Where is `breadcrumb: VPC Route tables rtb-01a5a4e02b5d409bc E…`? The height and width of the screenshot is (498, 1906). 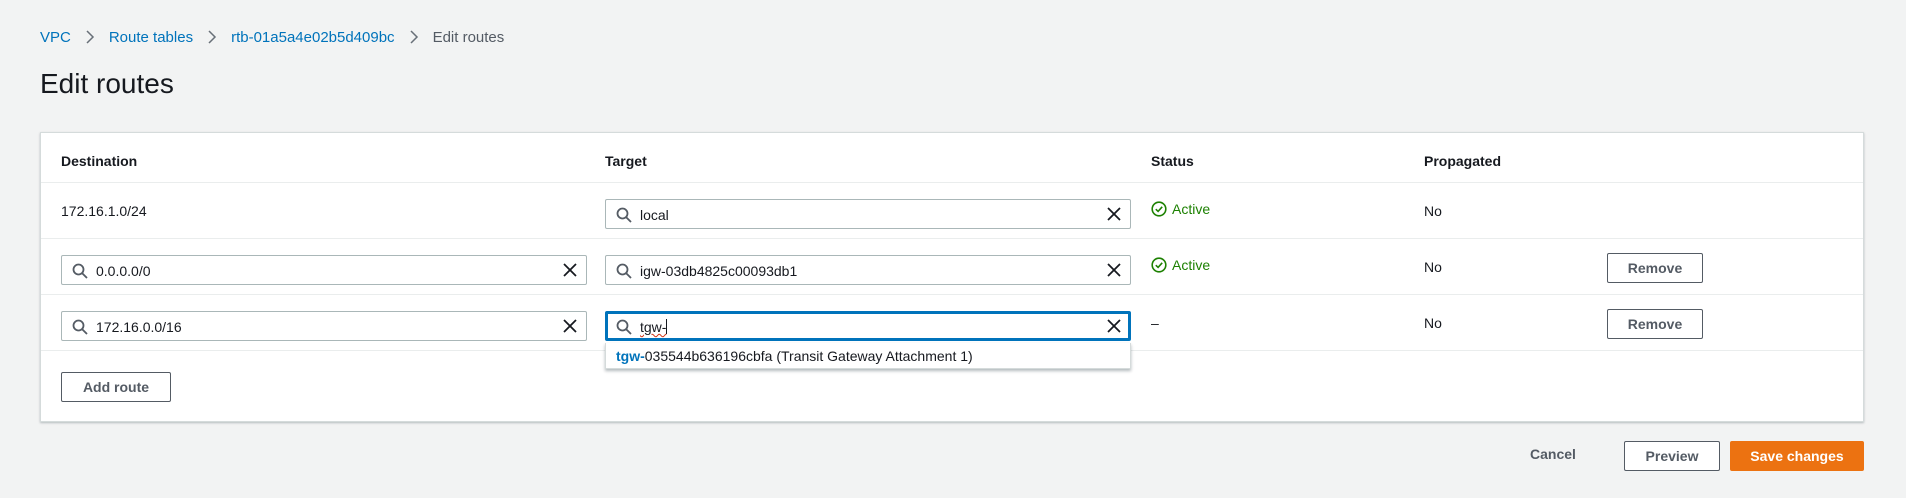
breadcrumb: VPC Route tables rtb-01a5a4e02b5d409bc E… is located at coordinates (272, 37).